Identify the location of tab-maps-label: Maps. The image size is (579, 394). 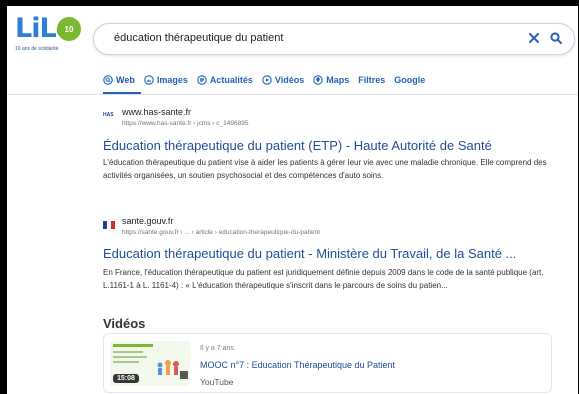
(338, 80).